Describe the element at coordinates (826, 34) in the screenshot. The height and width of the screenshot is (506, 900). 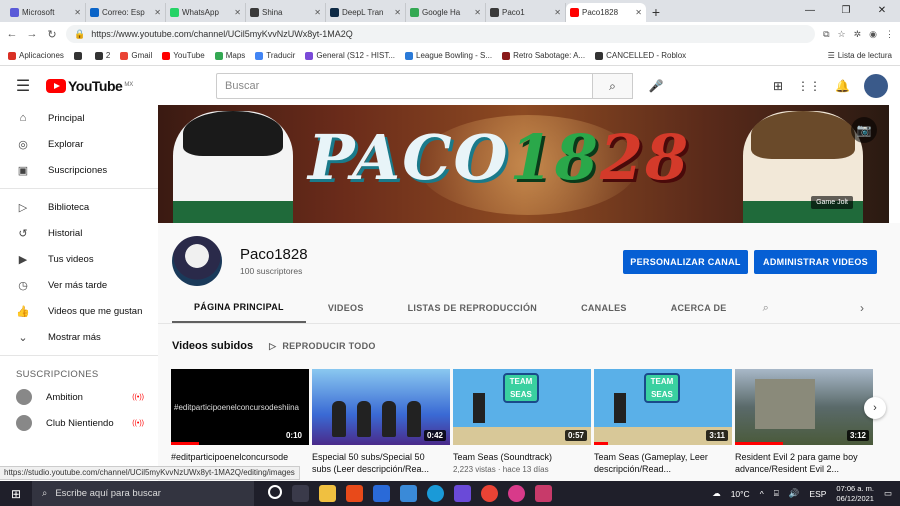
I see `extension-icon: ⧉` at that location.